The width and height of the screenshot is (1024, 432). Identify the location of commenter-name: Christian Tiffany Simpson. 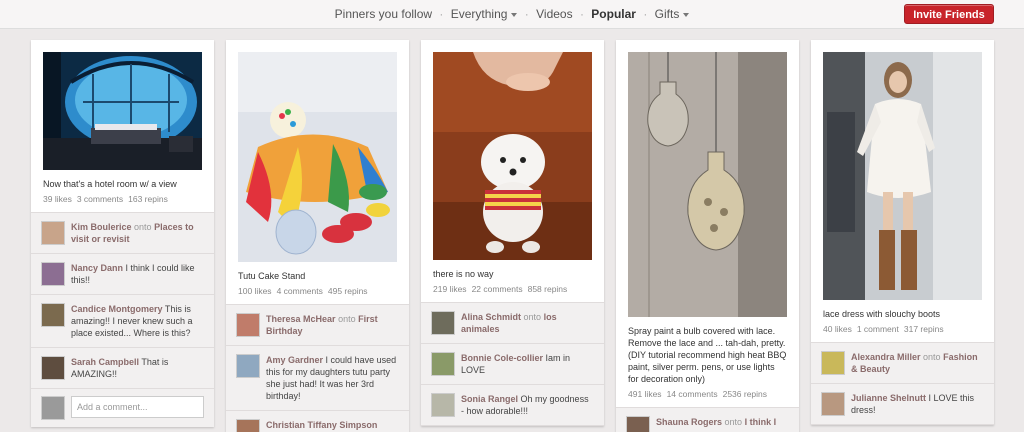
(321, 425).